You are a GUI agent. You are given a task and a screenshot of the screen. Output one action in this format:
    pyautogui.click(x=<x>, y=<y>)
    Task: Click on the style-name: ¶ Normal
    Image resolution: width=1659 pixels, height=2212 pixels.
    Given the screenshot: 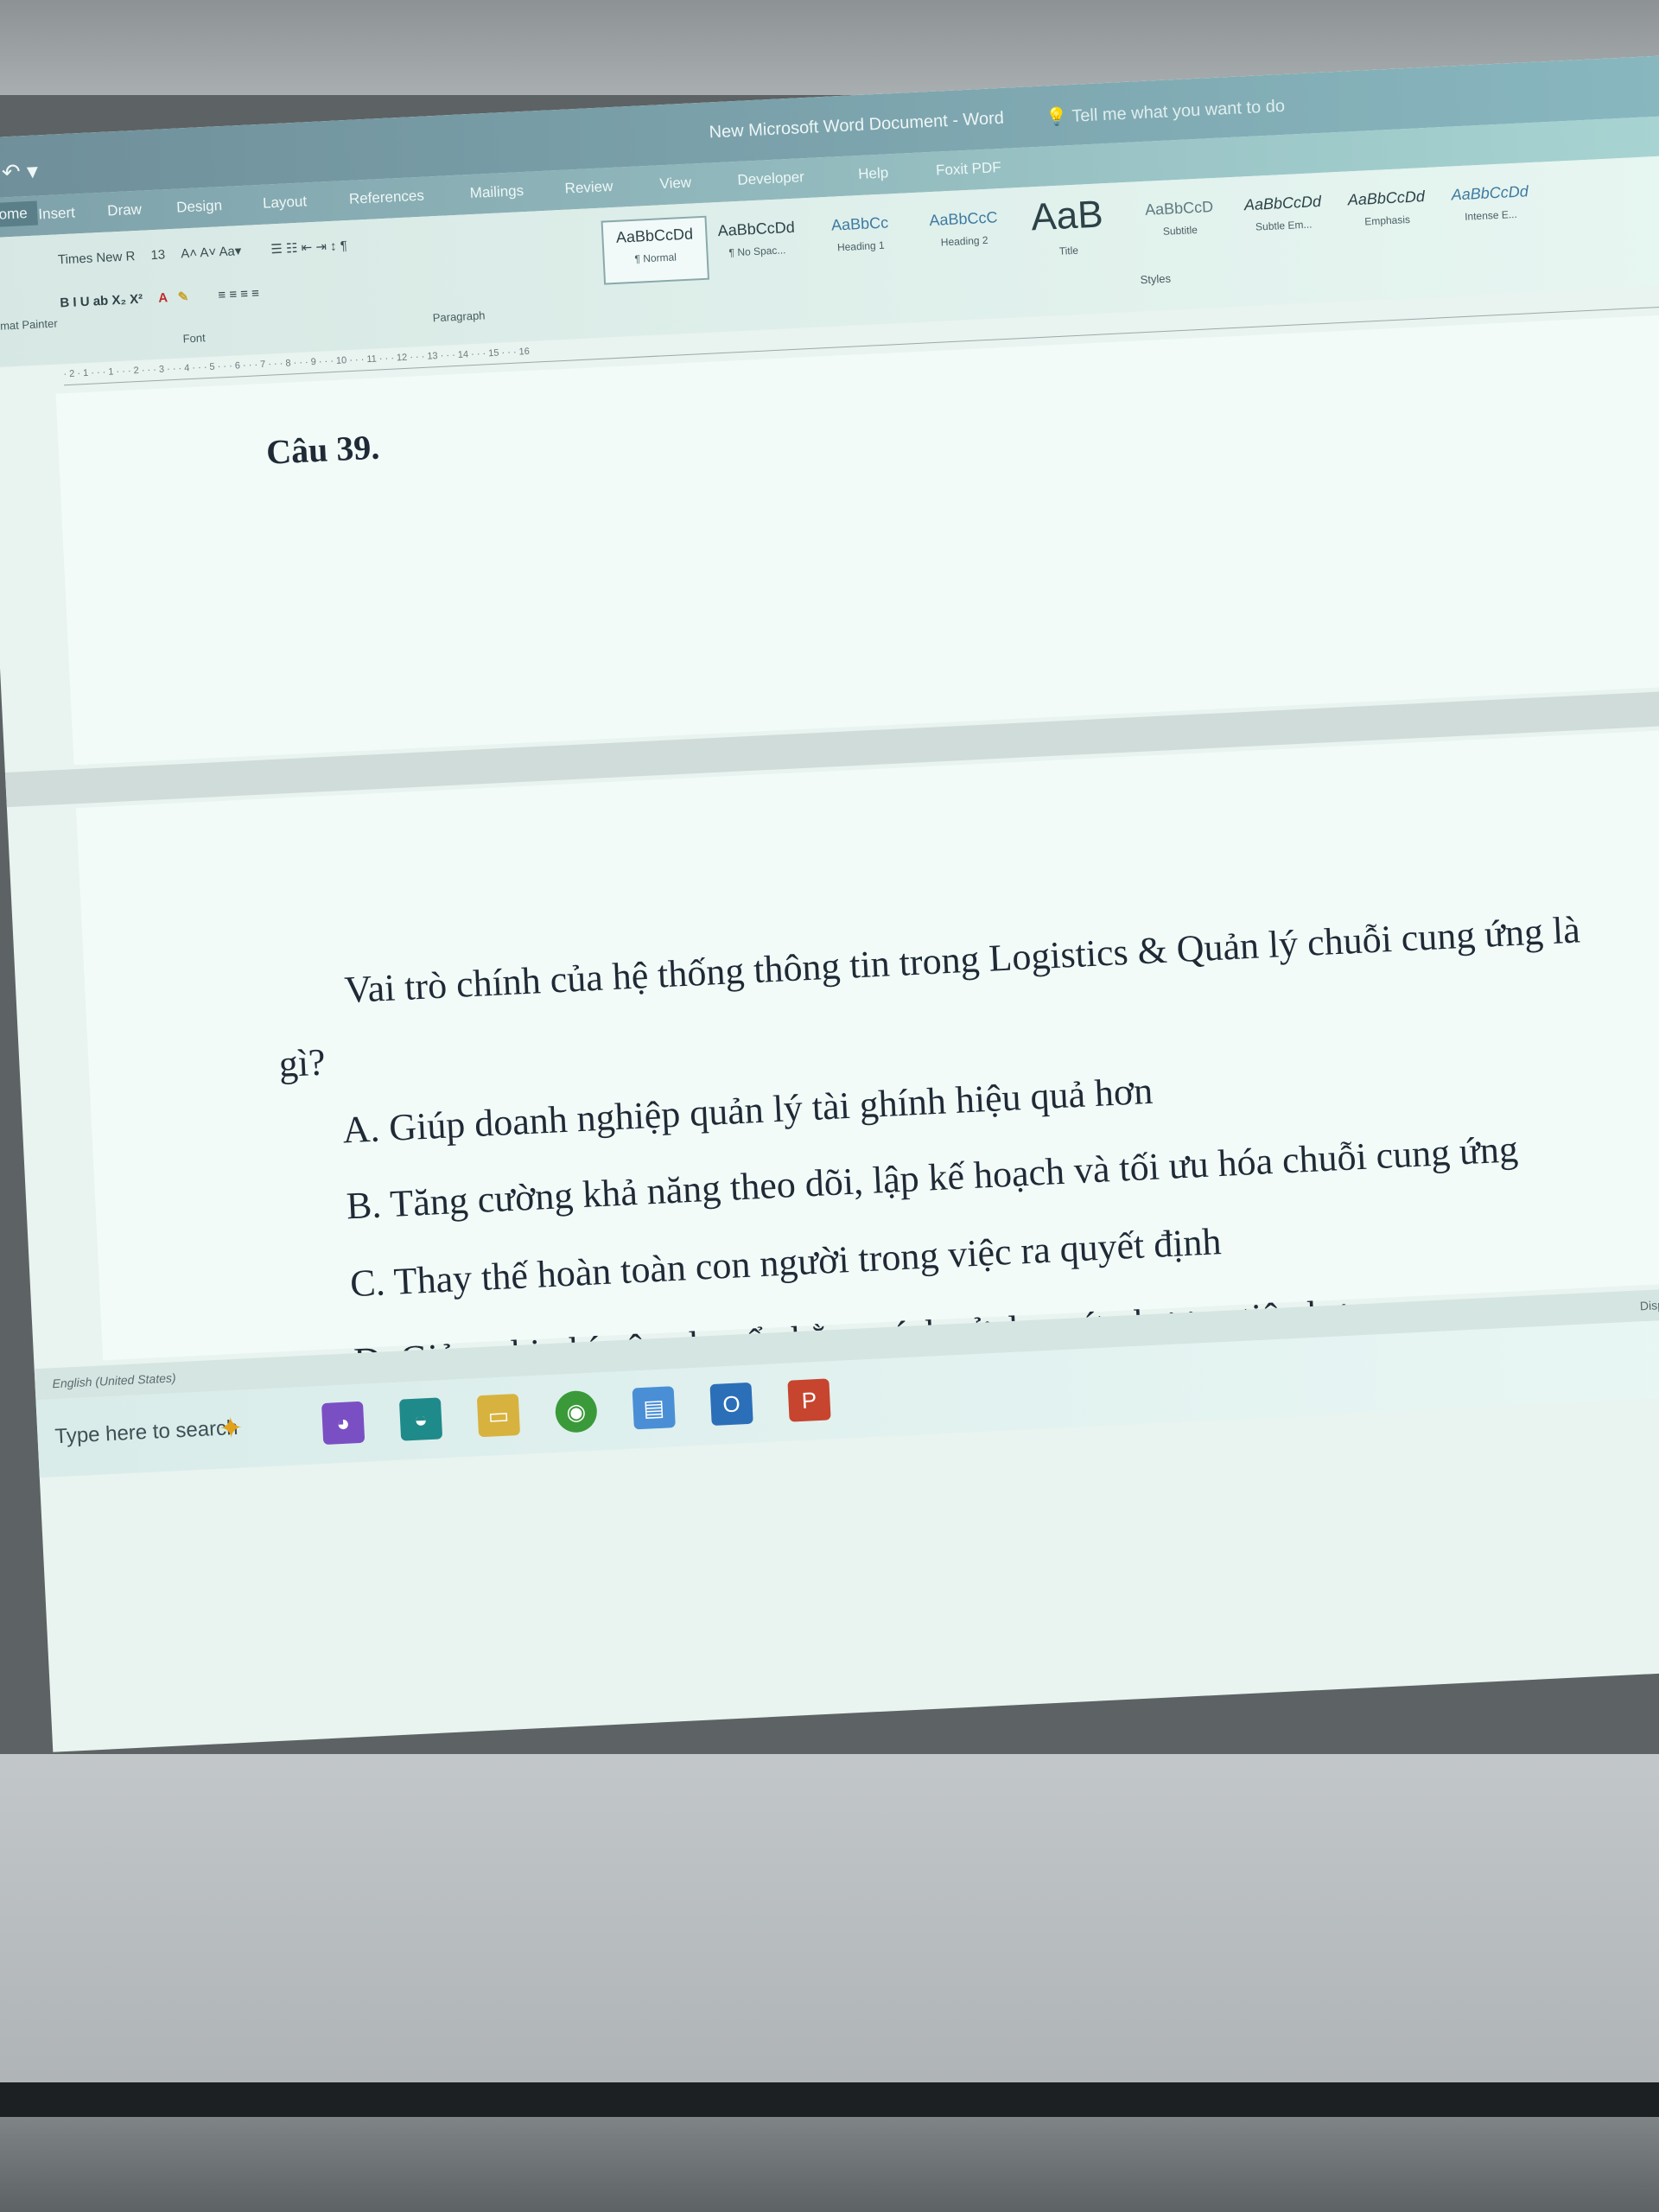 What is the action you would take?
    pyautogui.click(x=655, y=258)
    